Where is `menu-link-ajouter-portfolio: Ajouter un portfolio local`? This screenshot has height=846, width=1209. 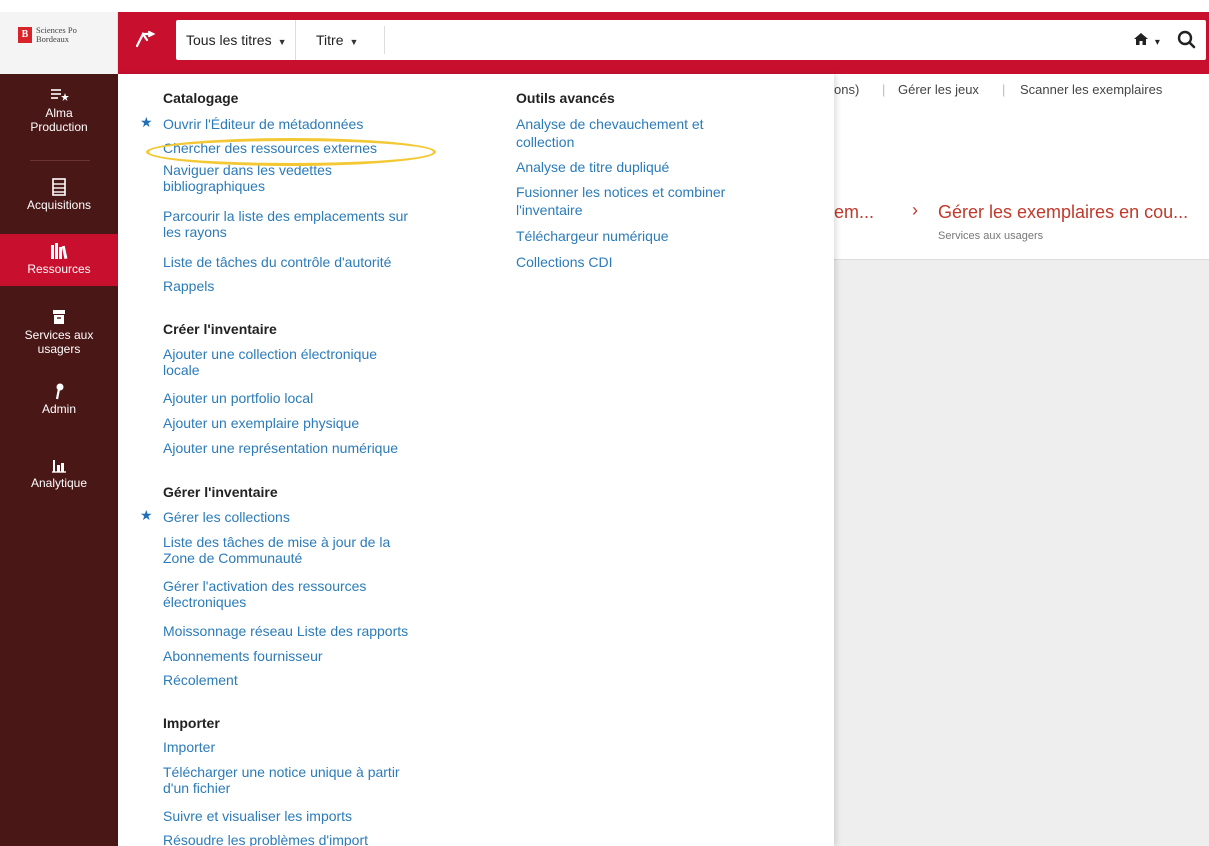 menu-link-ajouter-portfolio: Ajouter un portfolio local is located at coordinates (238, 398).